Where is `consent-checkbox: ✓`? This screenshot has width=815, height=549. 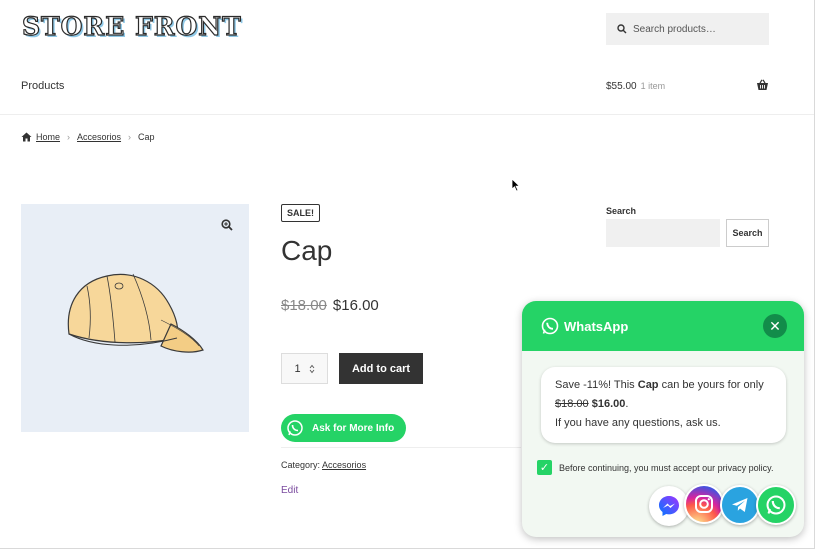
consent-checkbox: ✓ is located at coordinates (544, 467).